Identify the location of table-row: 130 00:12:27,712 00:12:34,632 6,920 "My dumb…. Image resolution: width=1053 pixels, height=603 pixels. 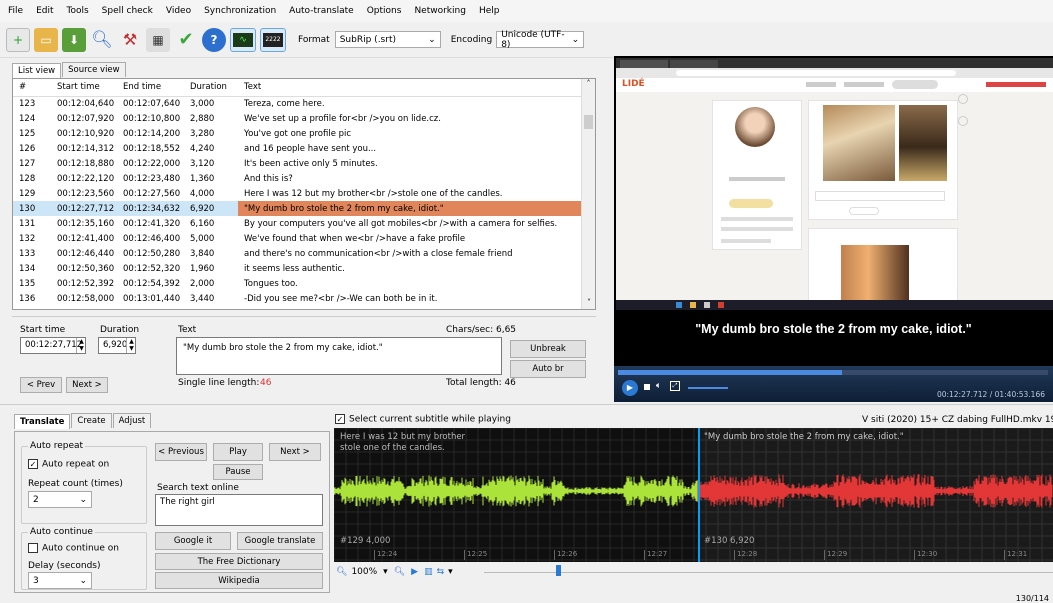
(298, 208).